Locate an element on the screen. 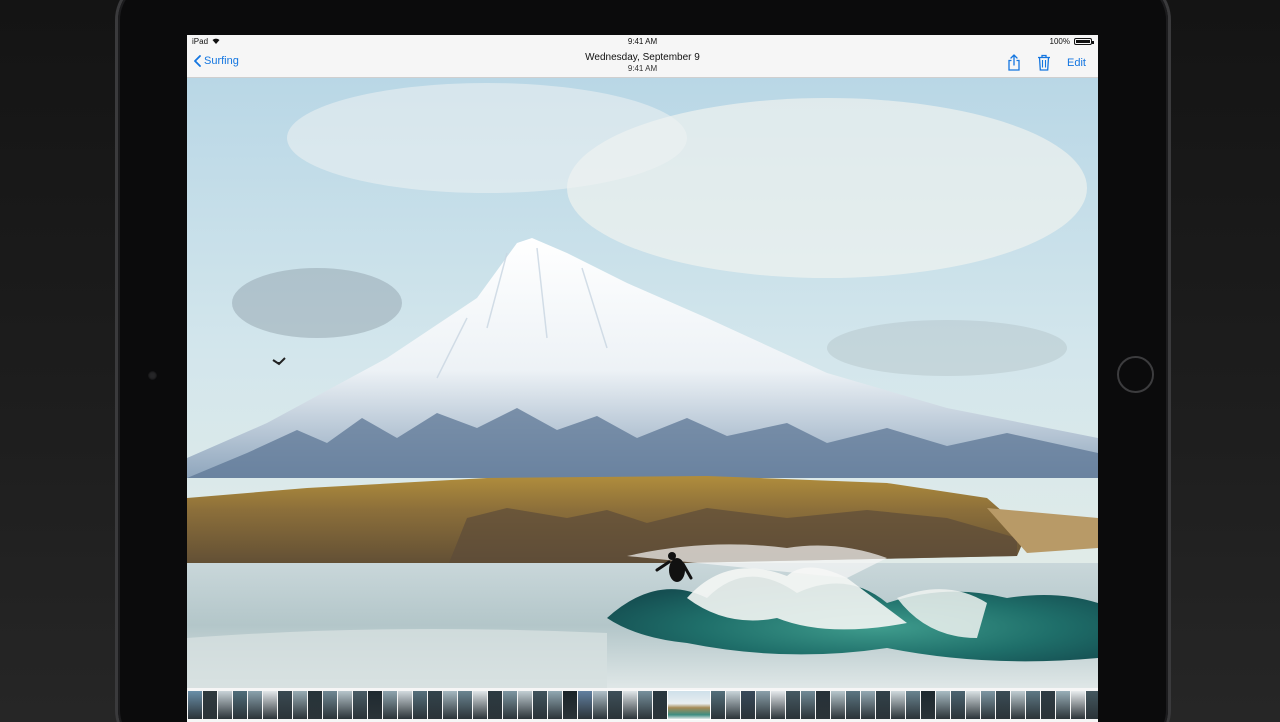 Image resolution: width=1280 pixels, height=722 pixels. nav-actions: Edit is located at coordinates (1046, 62).